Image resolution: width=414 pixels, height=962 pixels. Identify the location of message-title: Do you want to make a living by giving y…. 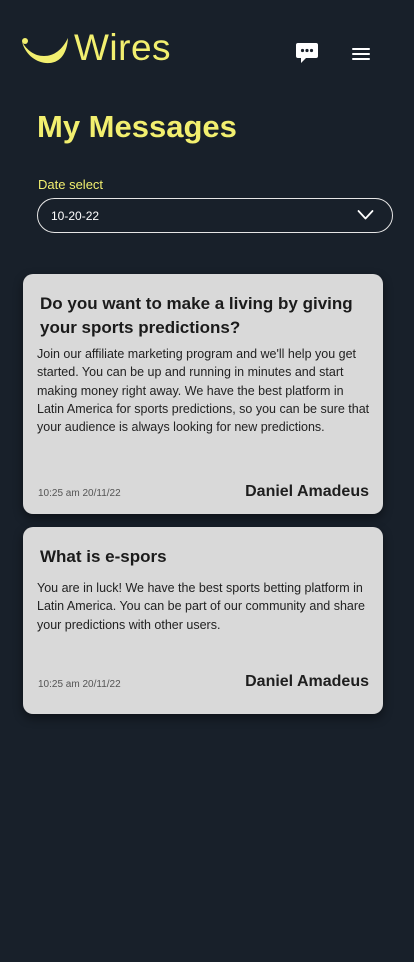
(196, 315).